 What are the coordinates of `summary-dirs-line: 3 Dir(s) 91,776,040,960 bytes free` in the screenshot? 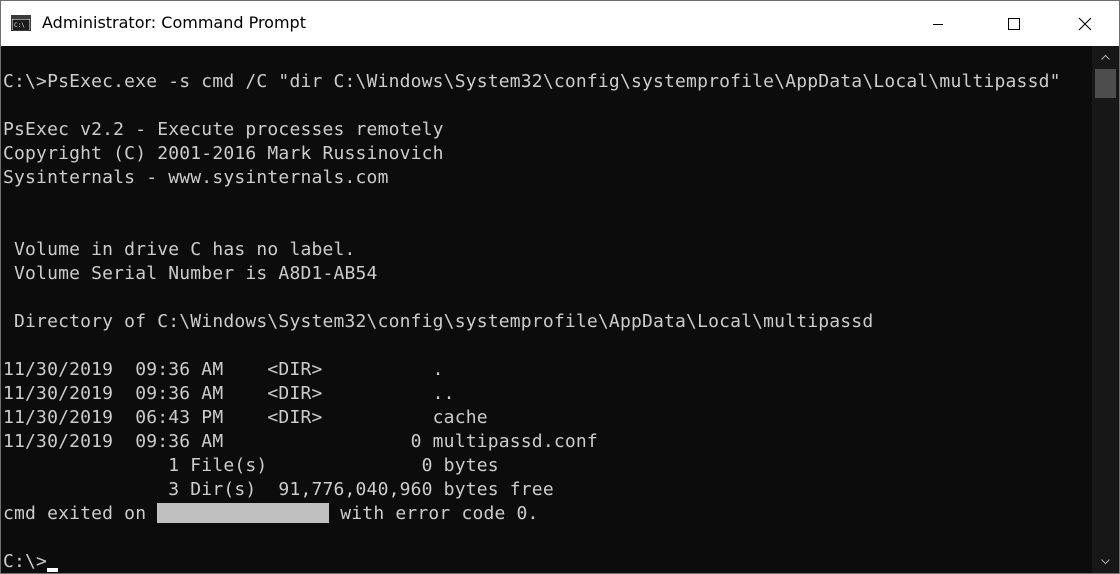 It's located at (278, 489).